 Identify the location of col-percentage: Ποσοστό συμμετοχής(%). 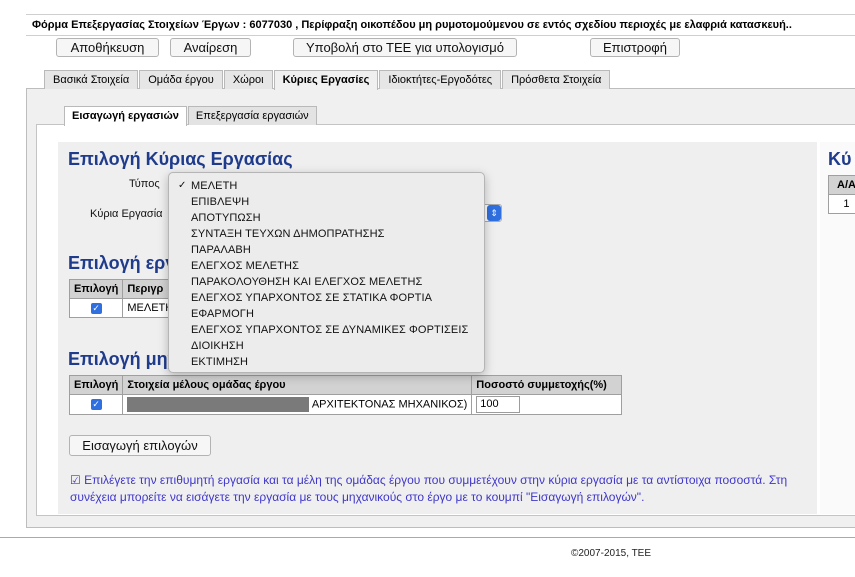
(547, 385).